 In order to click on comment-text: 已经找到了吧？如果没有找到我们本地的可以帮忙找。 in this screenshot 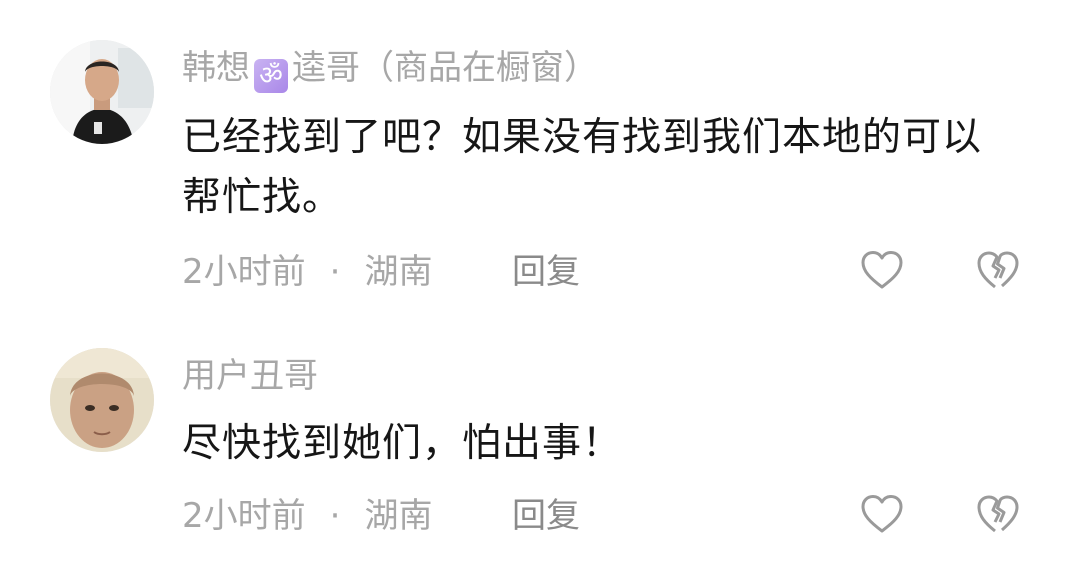, I will do `click(582, 167)`.